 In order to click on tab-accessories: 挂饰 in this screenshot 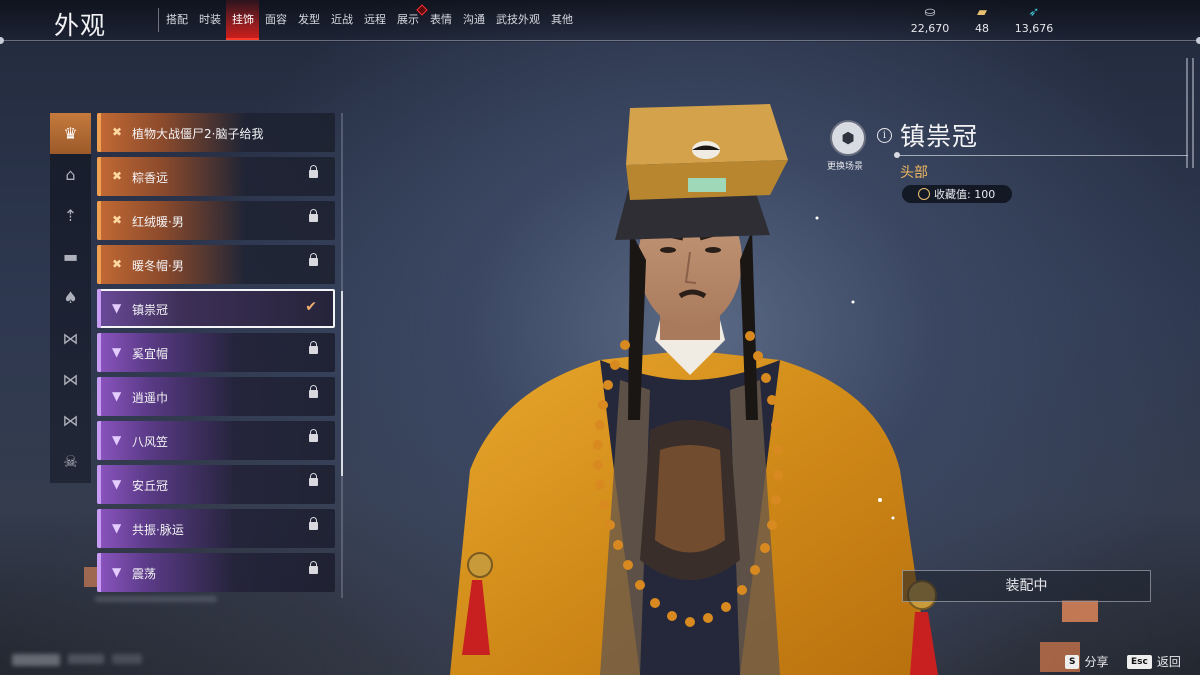, I will do `click(242, 20)`.